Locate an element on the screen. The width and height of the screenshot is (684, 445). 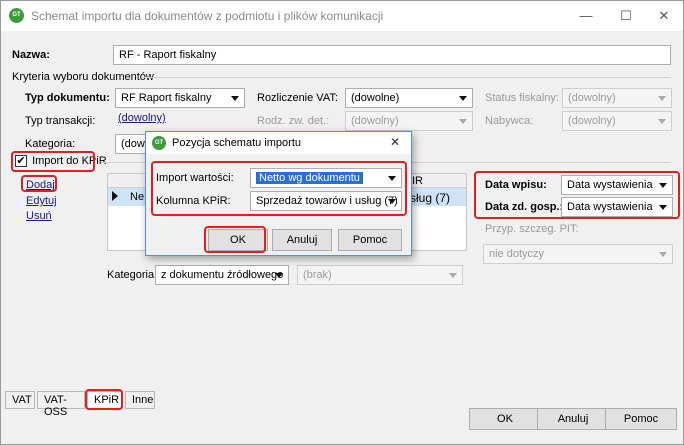
kategoria2-sub-value: (brak) is located at coordinates (317, 275).